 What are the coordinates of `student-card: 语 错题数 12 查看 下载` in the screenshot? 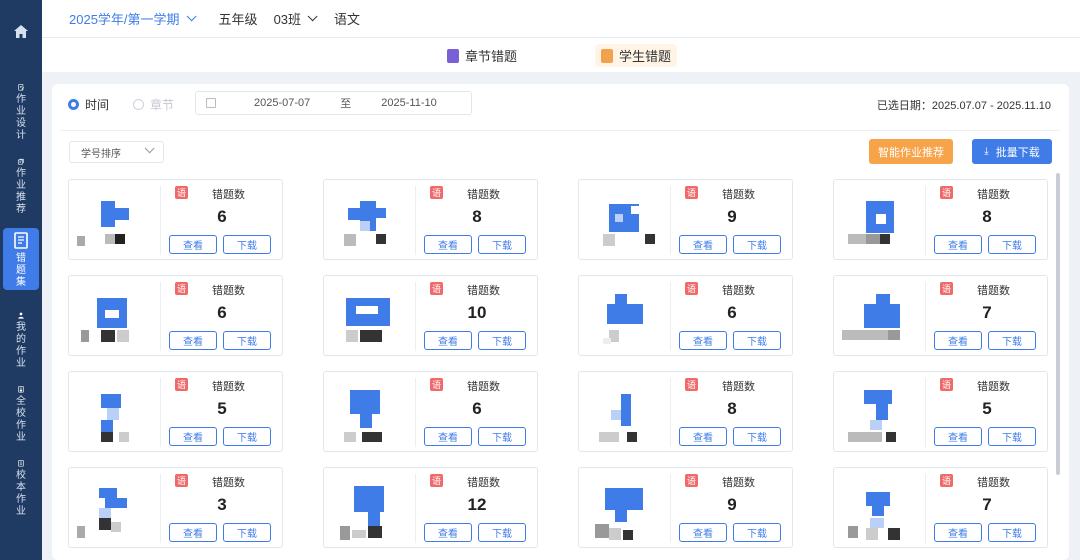 It's located at (430, 507).